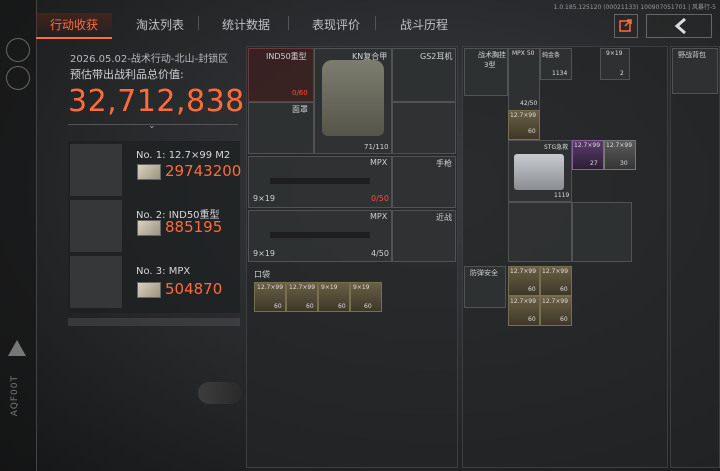  What do you see at coordinates (622, 73) in the screenshot?
I see `ammo-9-count: 2` at bounding box center [622, 73].